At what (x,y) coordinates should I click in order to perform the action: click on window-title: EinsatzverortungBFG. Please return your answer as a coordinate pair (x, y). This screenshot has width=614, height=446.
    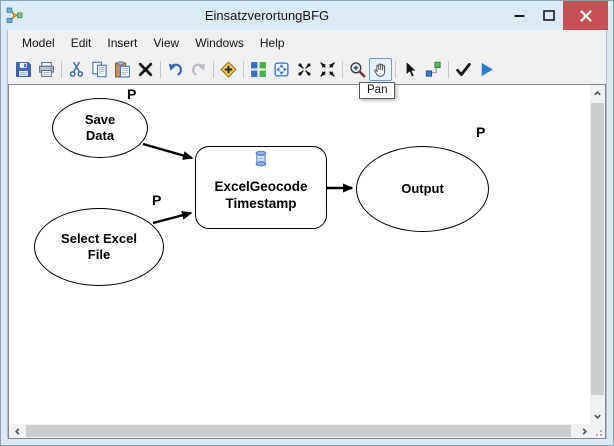
    Looking at the image, I should click on (267, 15).